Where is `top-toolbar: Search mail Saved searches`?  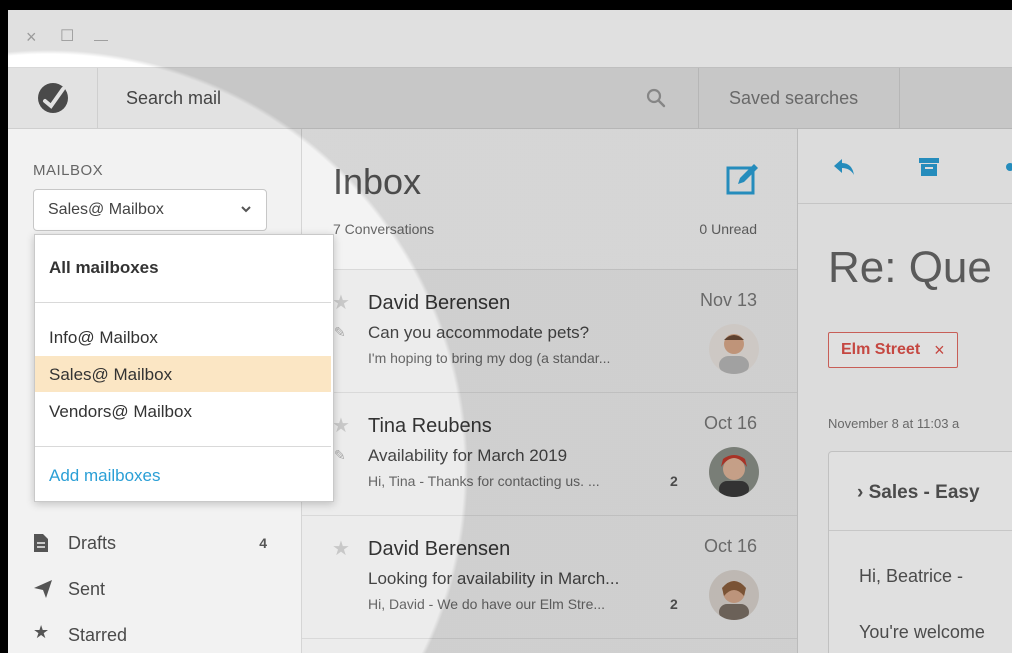
top-toolbar: Search mail Saved searches is located at coordinates (510, 98).